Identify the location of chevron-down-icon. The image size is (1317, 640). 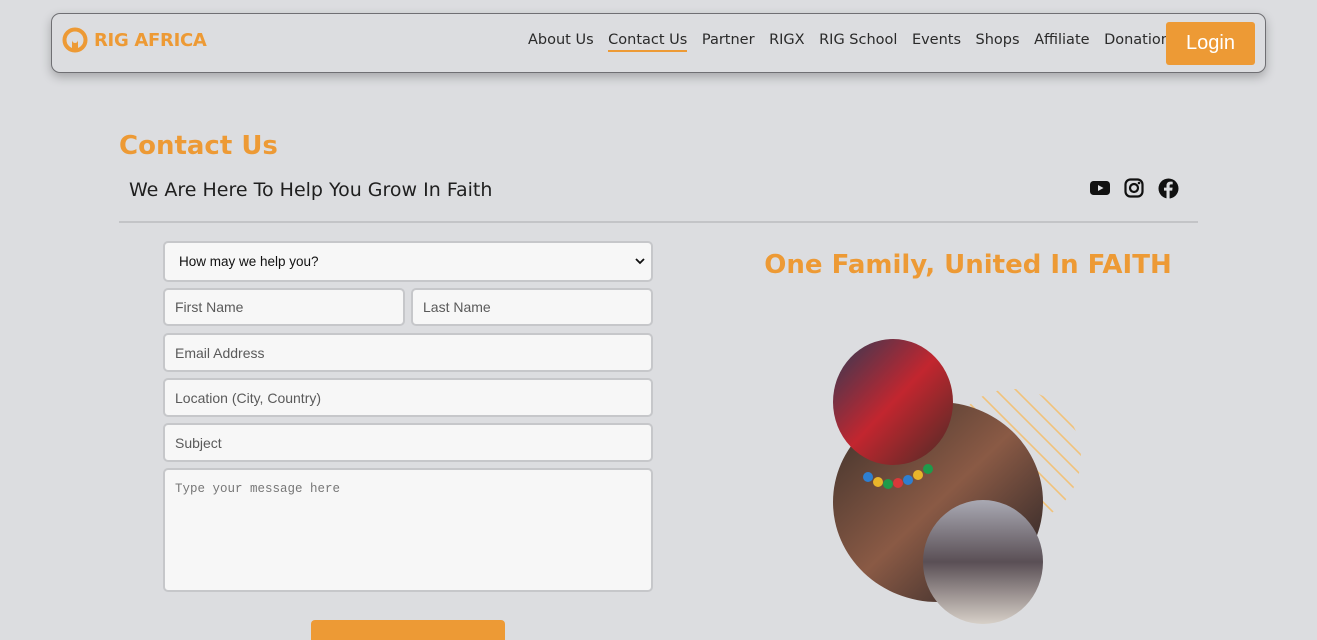
(640, 261).